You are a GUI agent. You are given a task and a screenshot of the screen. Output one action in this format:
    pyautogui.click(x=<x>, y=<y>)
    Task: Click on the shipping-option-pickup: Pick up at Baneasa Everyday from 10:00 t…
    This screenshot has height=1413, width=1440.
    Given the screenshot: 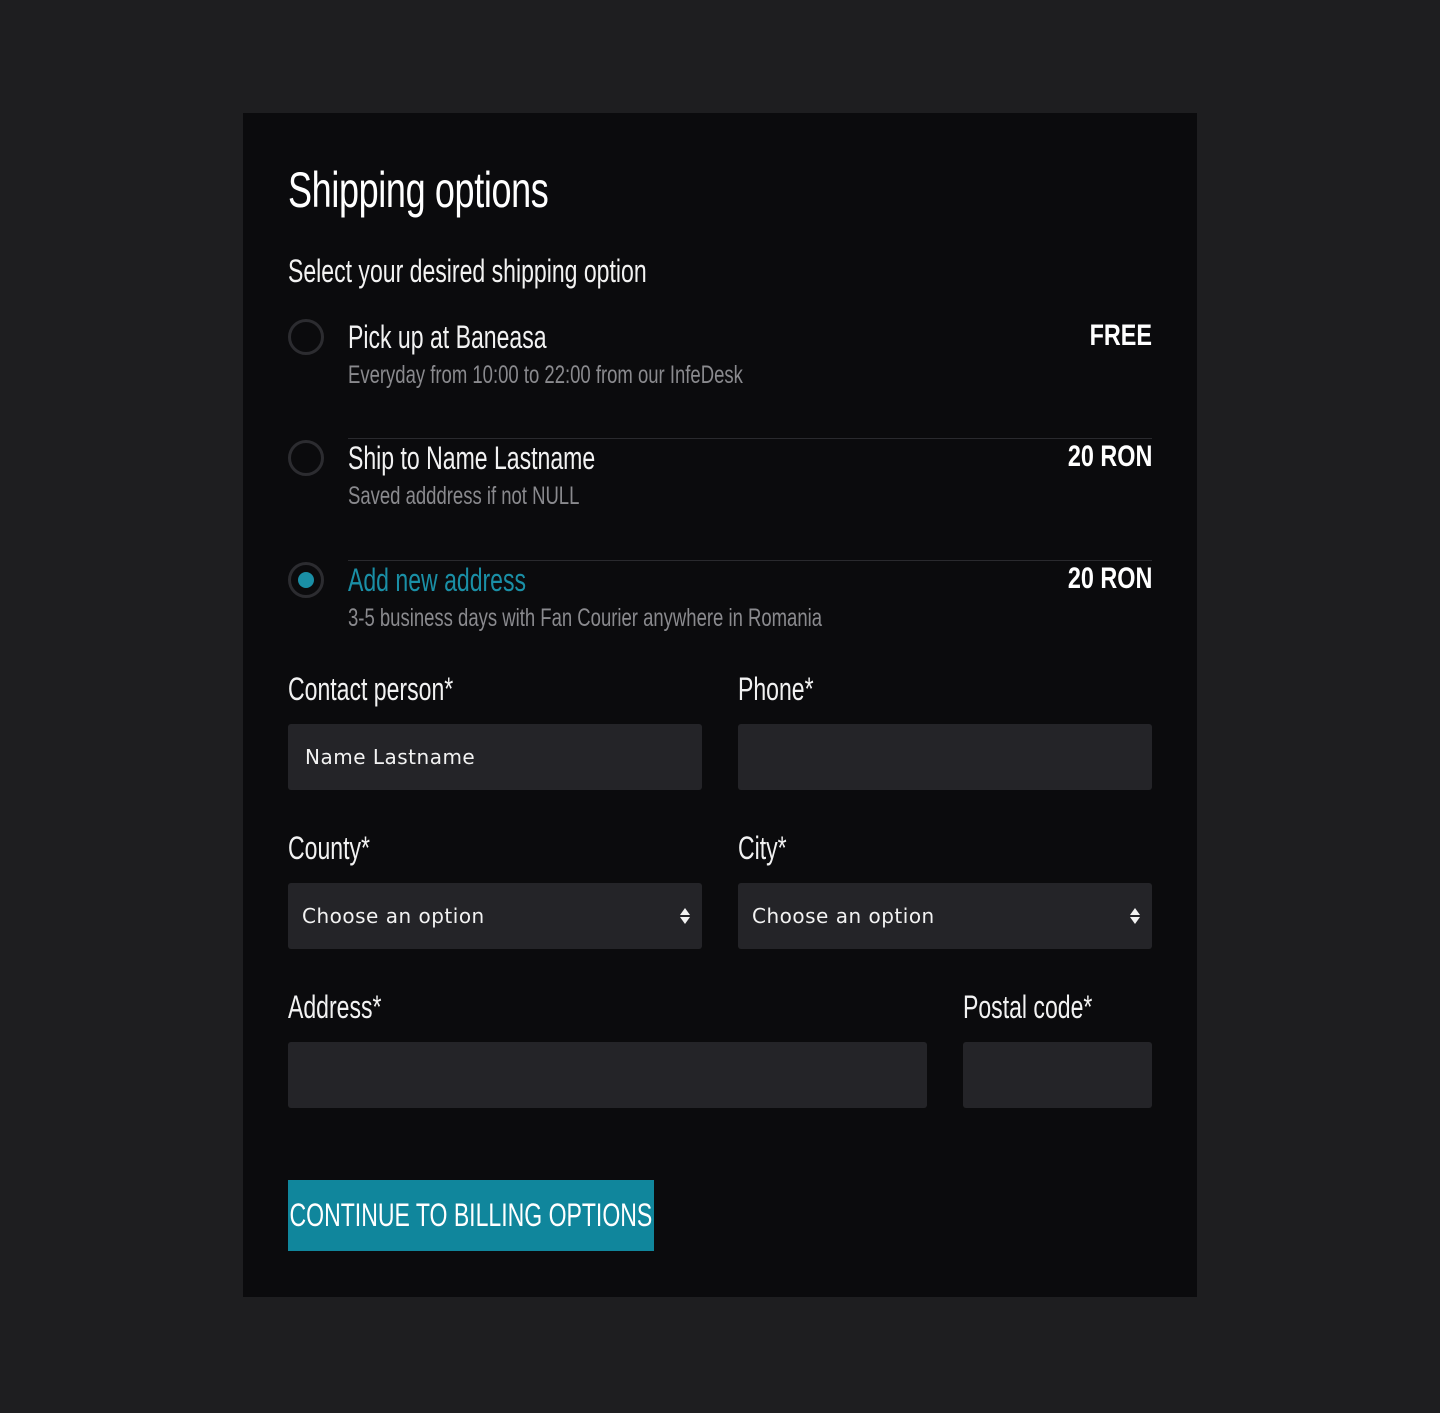 What is the action you would take?
    pyautogui.click(x=720, y=379)
    